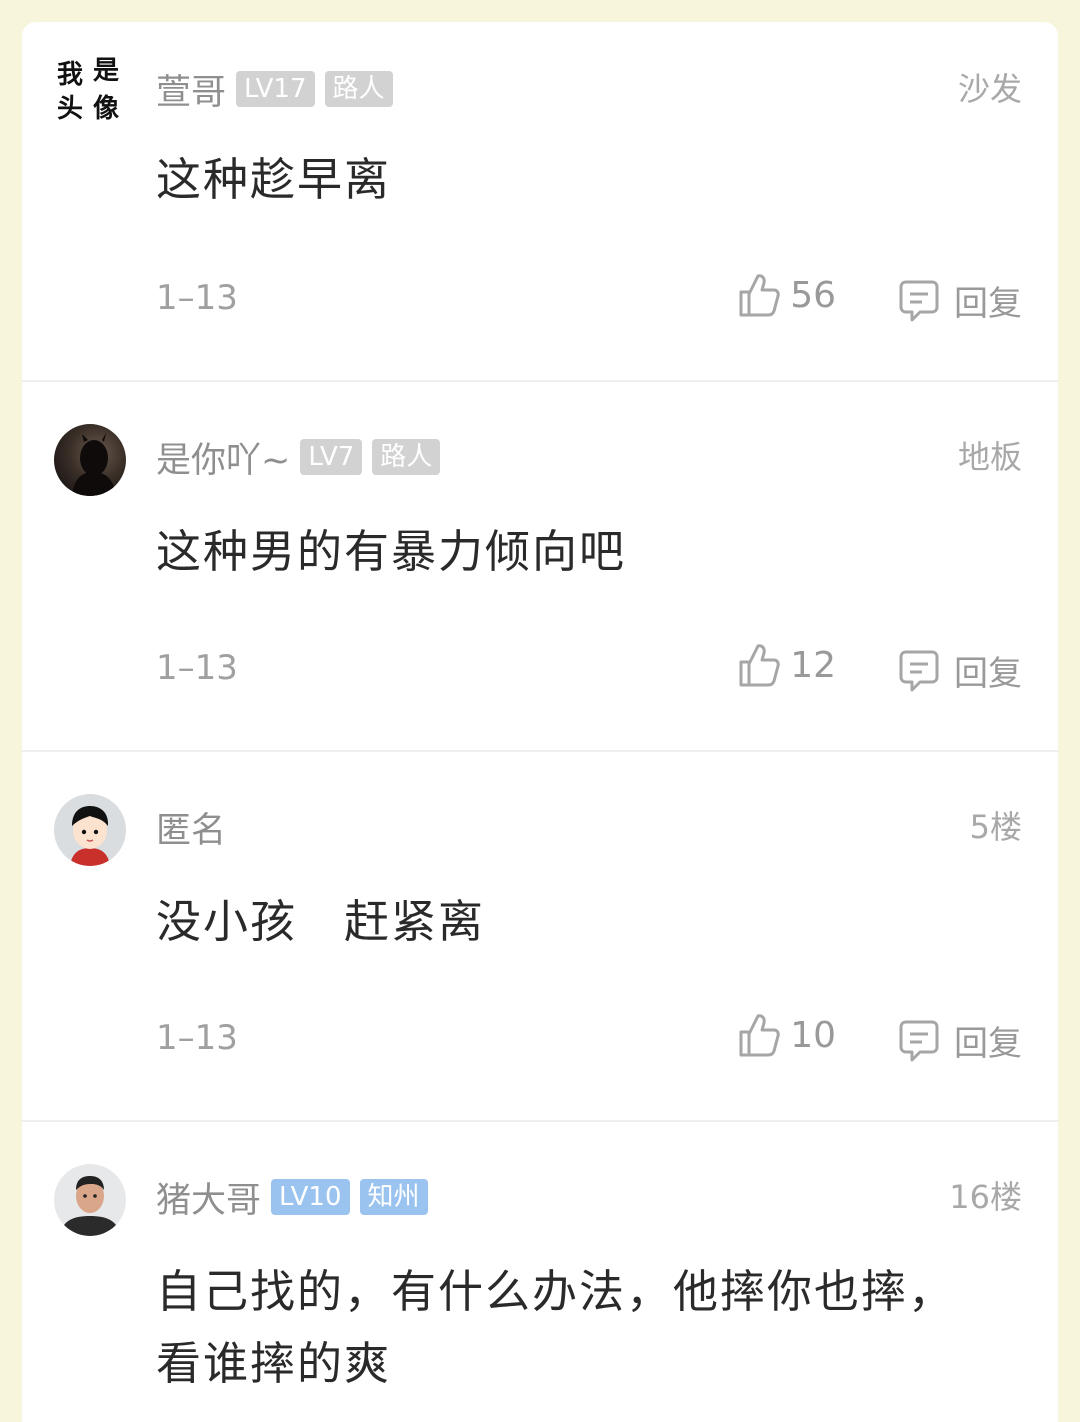 Image resolution: width=1080 pixels, height=1422 pixels. I want to click on floor-label: 地板, so click(989, 457).